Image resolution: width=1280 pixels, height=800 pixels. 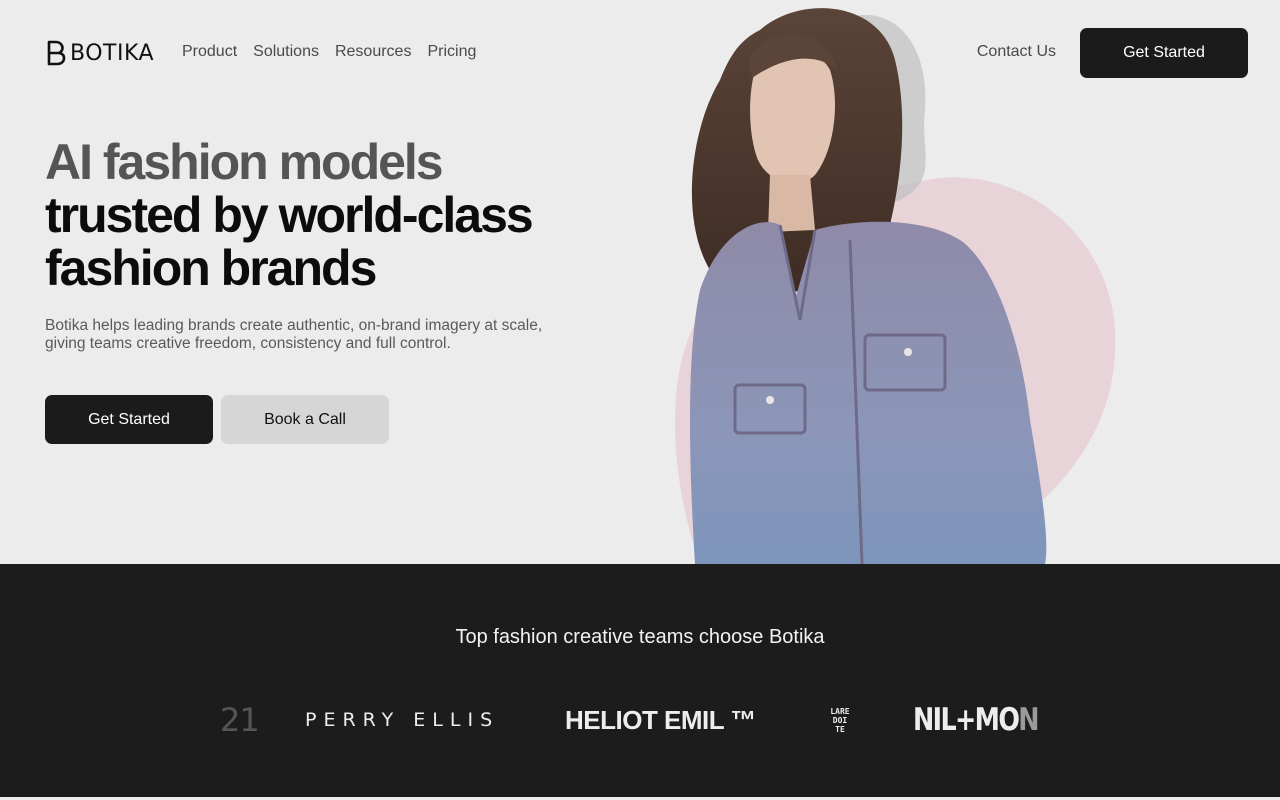 I want to click on logo-nil-mon-fade: N, so click(x=1028, y=720).